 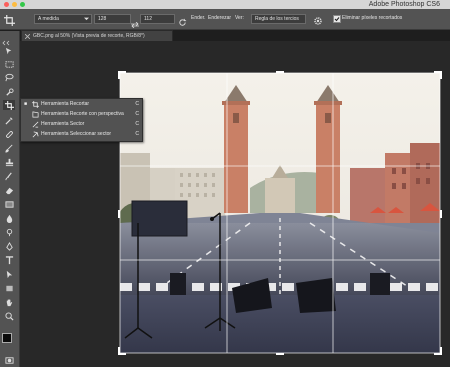 I want to click on crop-height-value: 112, so click(x=148, y=19).